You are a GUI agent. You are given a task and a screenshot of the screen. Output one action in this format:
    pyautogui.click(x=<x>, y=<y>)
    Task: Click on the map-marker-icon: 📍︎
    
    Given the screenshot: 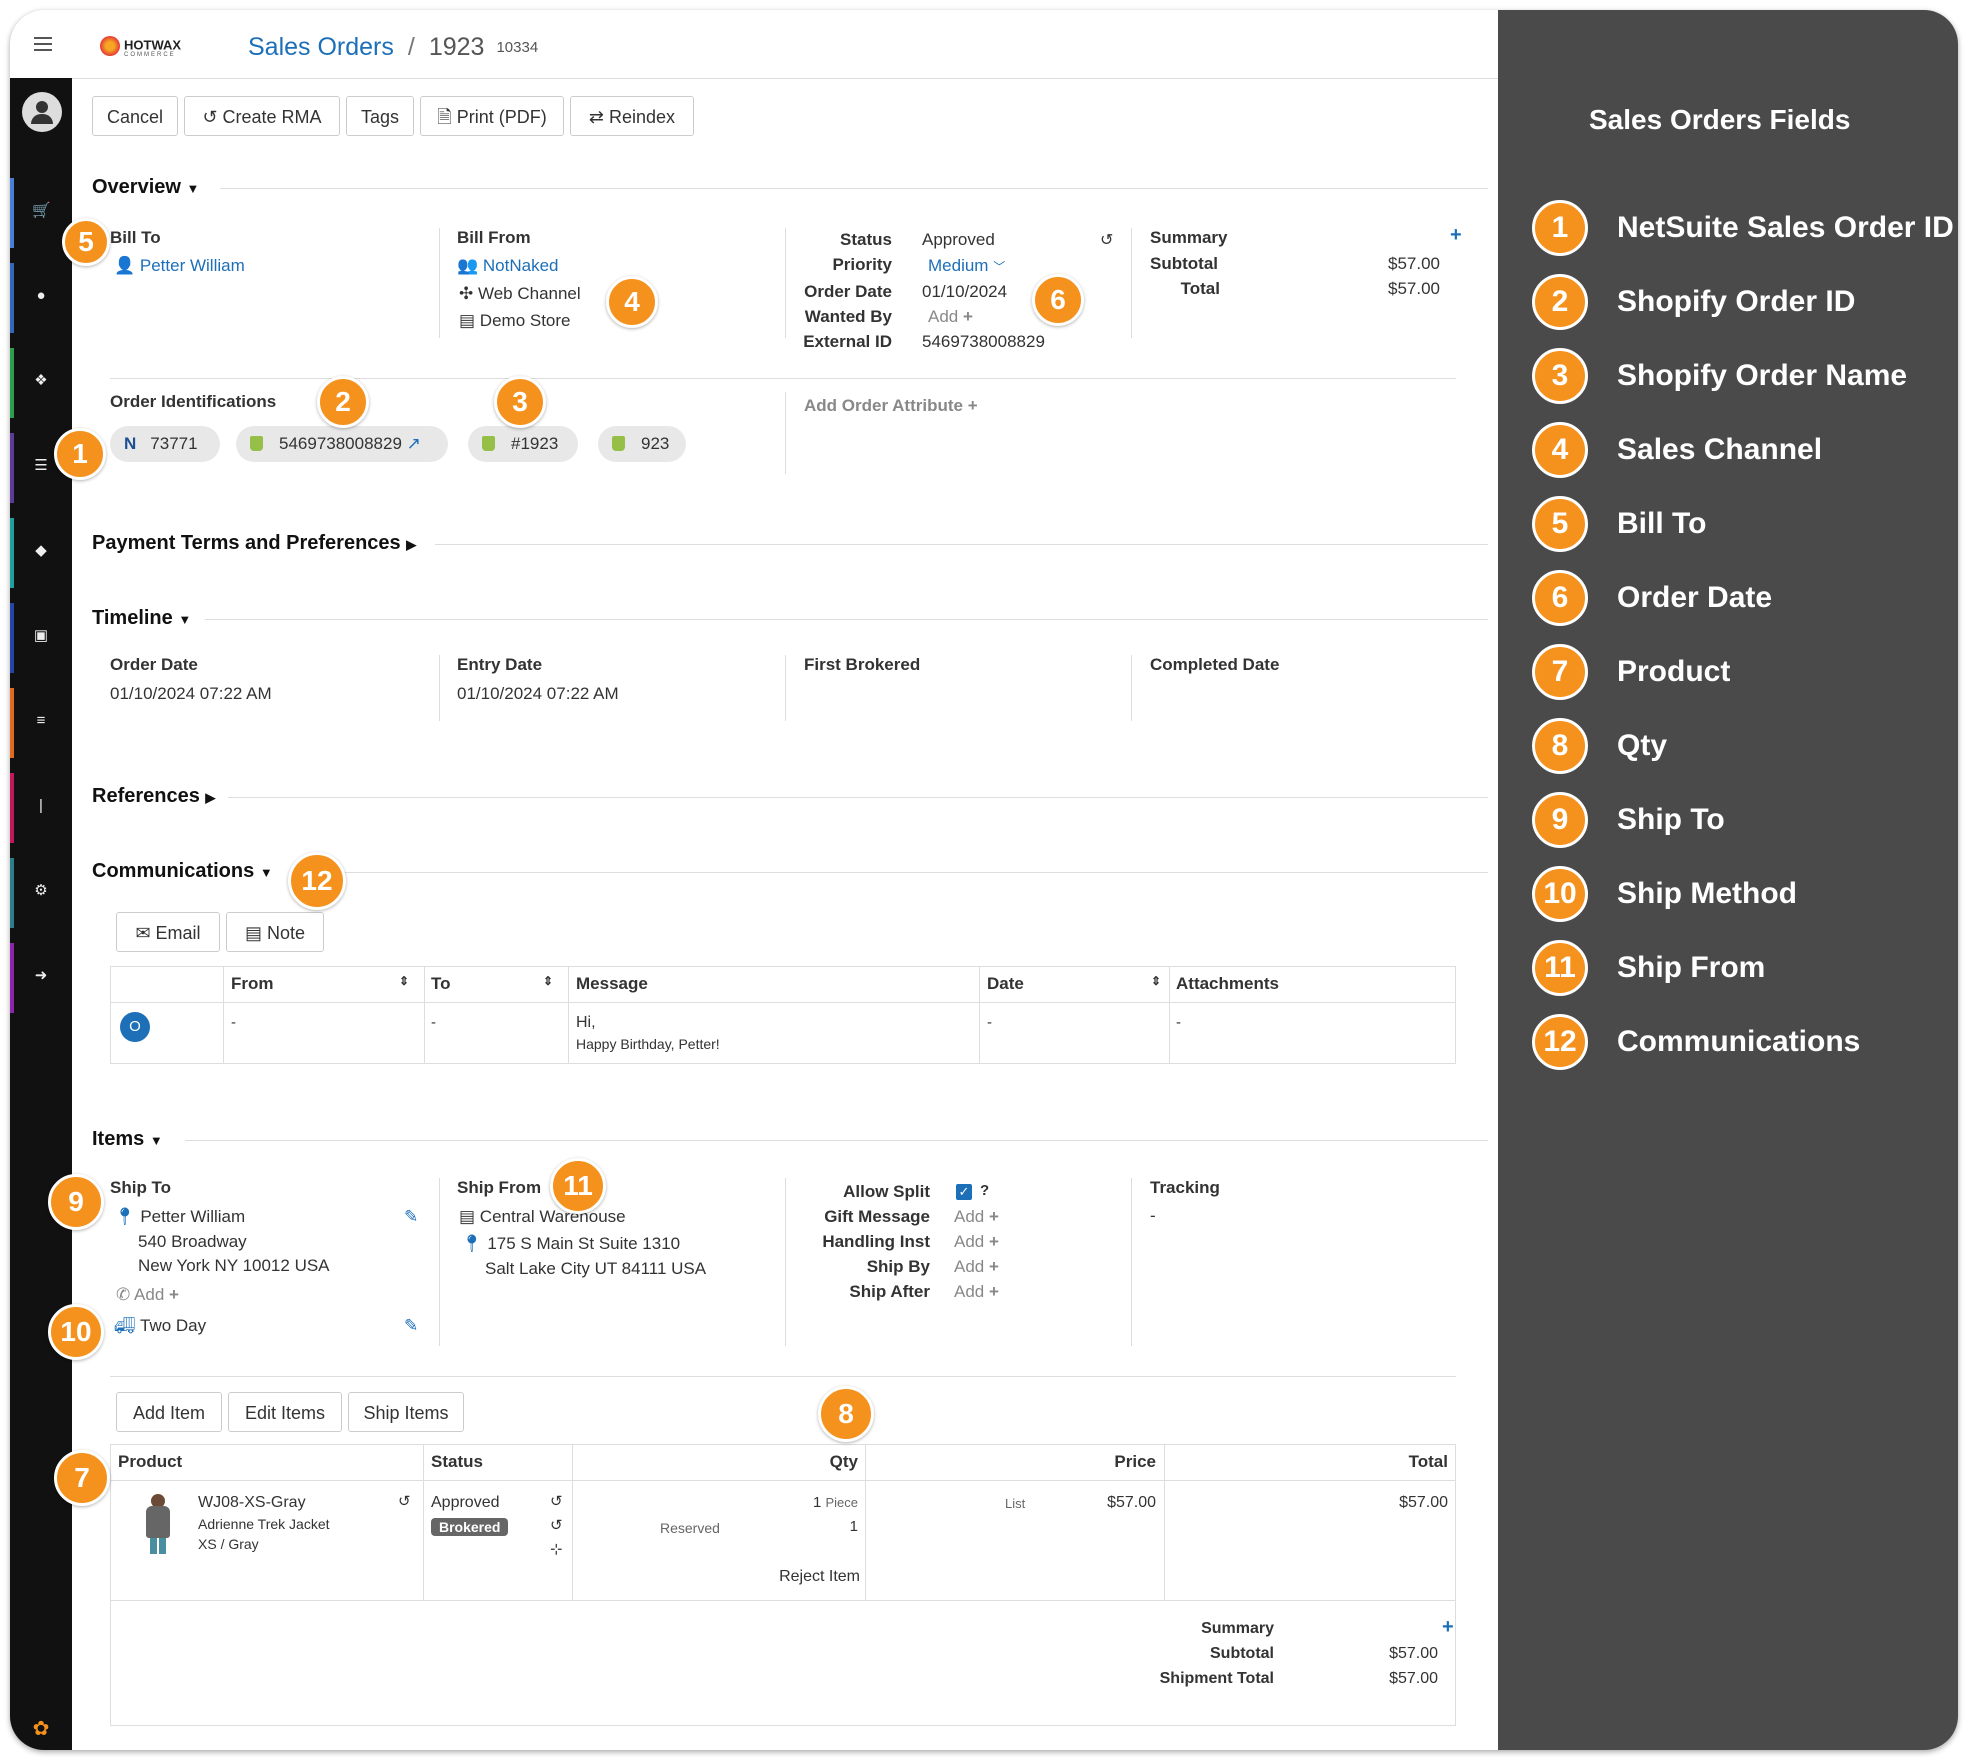 What is the action you would take?
    pyautogui.click(x=474, y=1243)
    